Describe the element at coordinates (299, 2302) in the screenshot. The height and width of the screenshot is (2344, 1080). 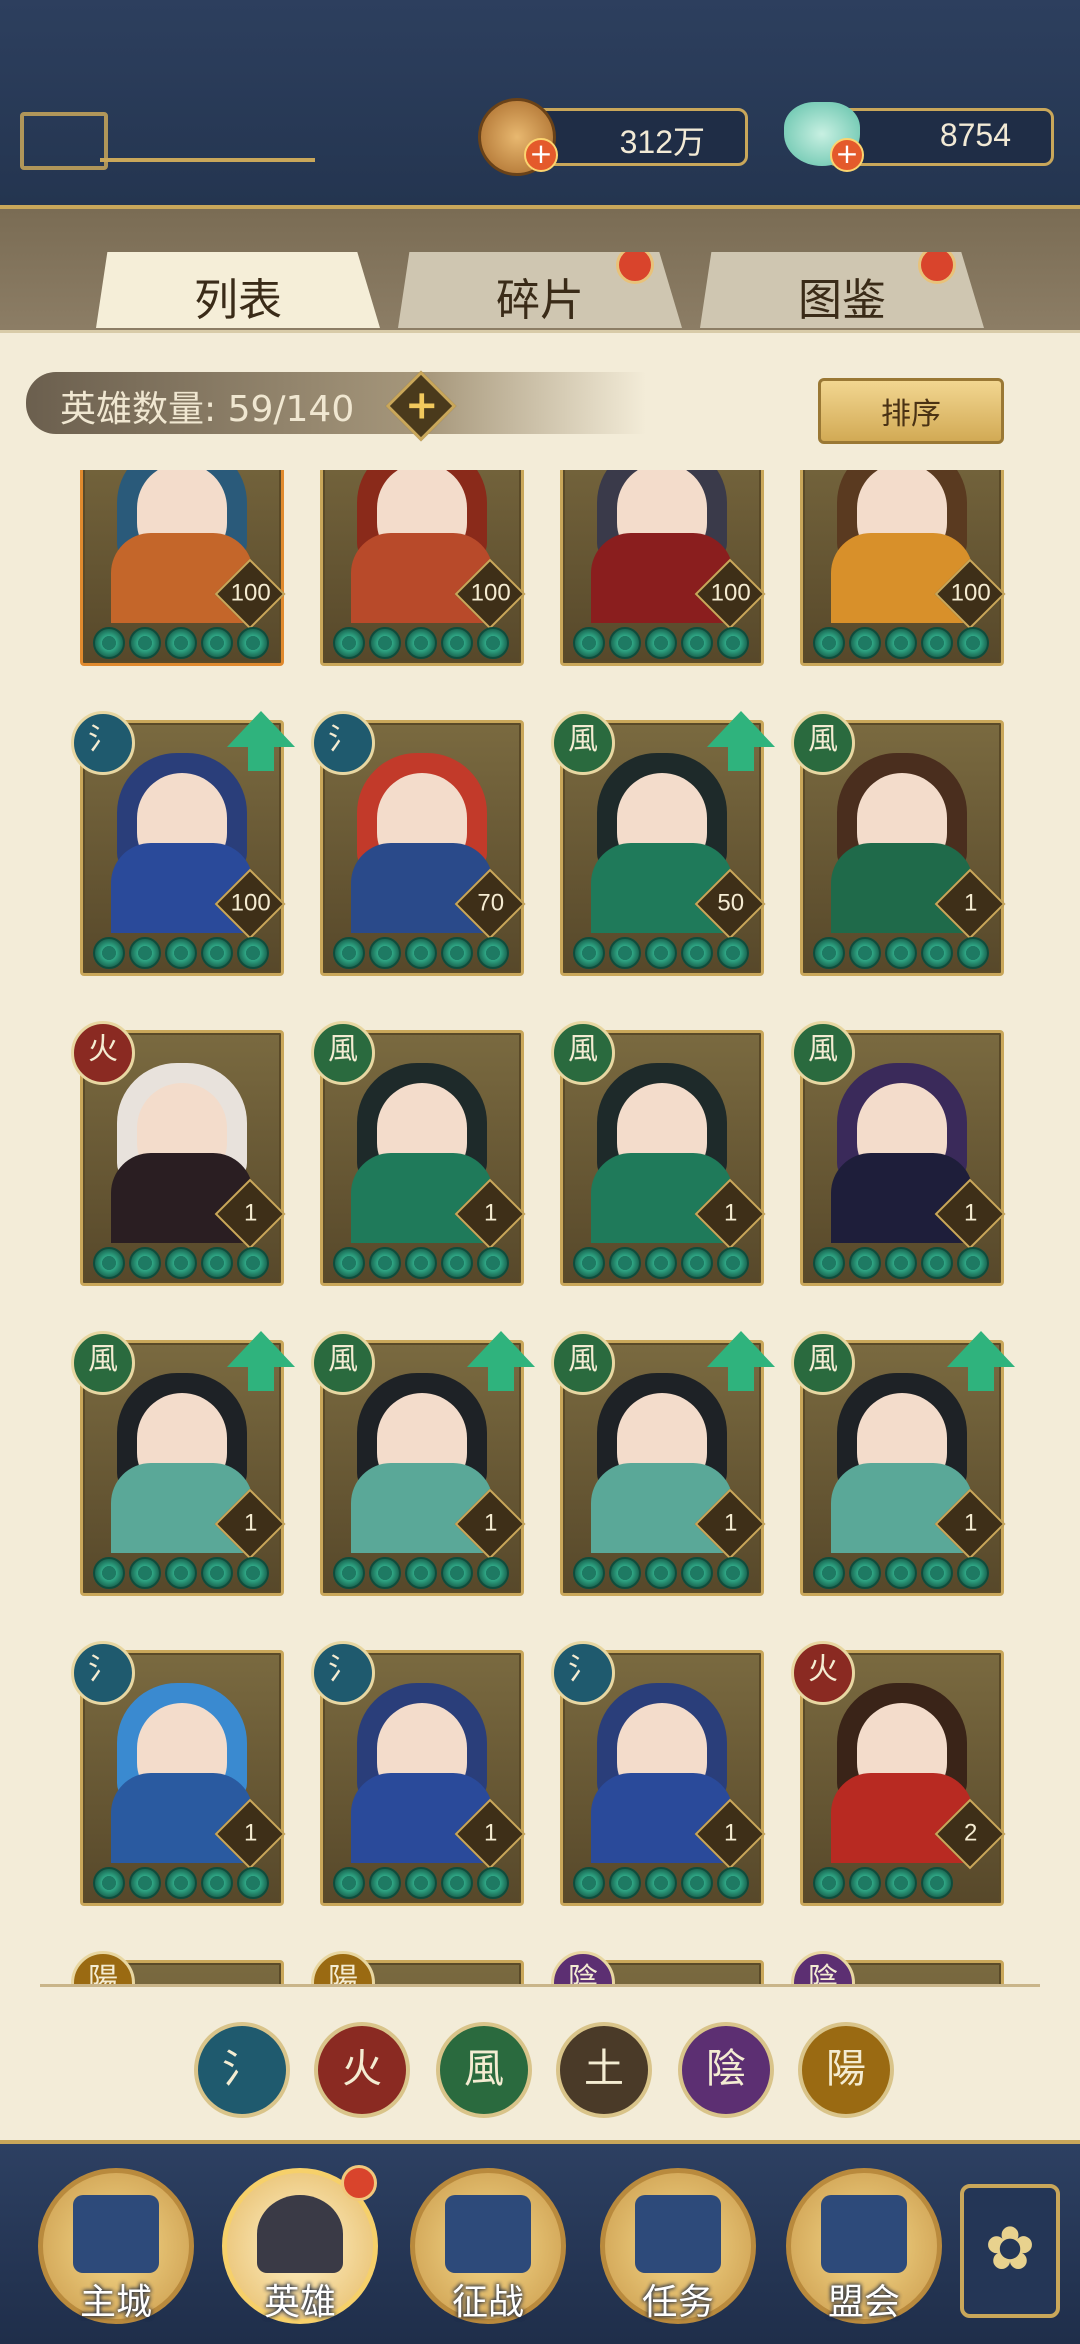
I see `nav-label: 英雄` at that location.